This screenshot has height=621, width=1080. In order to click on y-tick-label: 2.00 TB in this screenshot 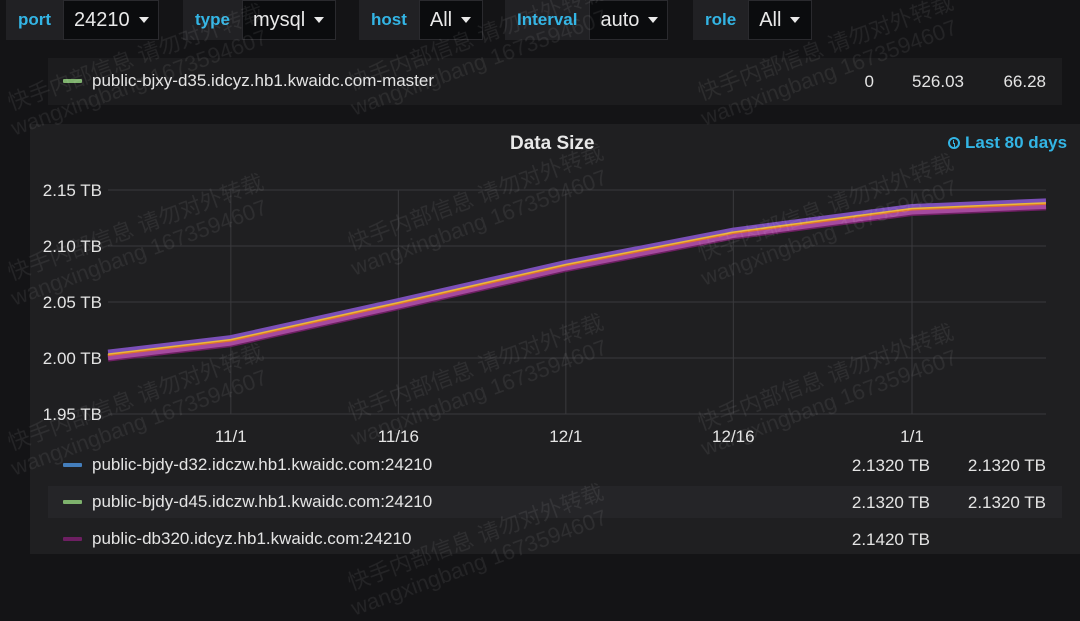, I will do `click(72, 358)`.